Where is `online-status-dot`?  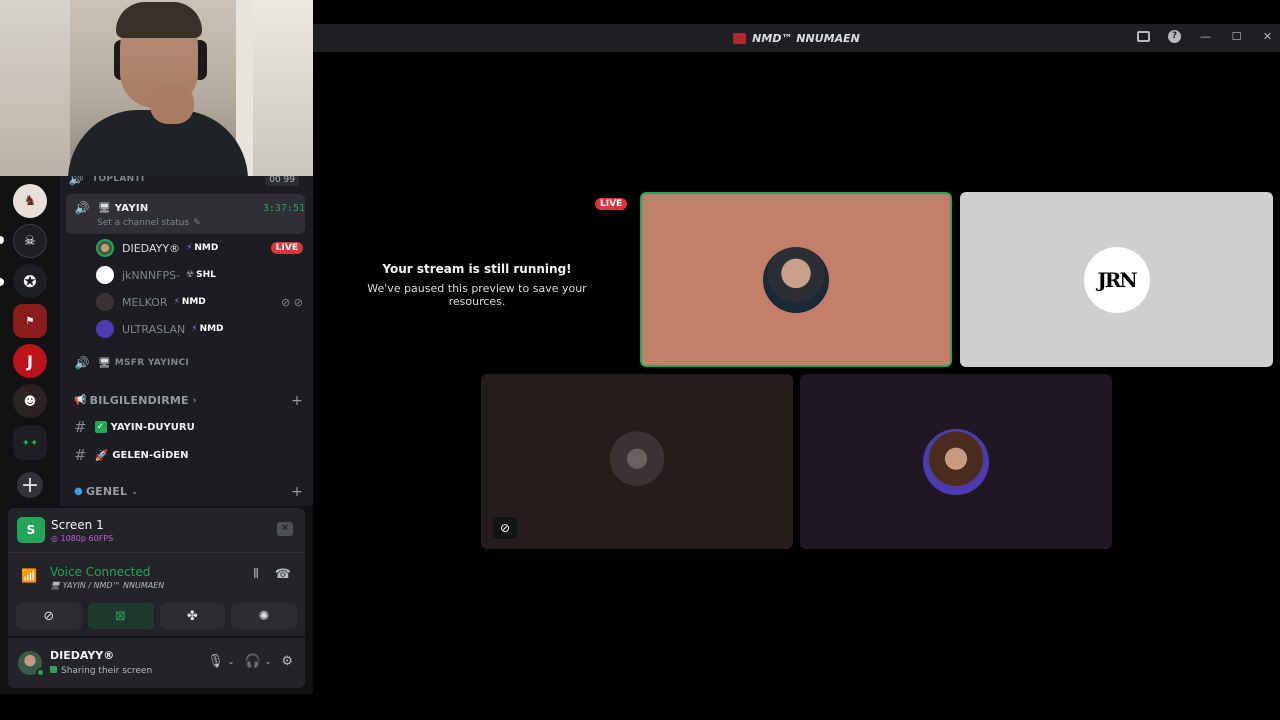
online-status-dot is located at coordinates (40, 672).